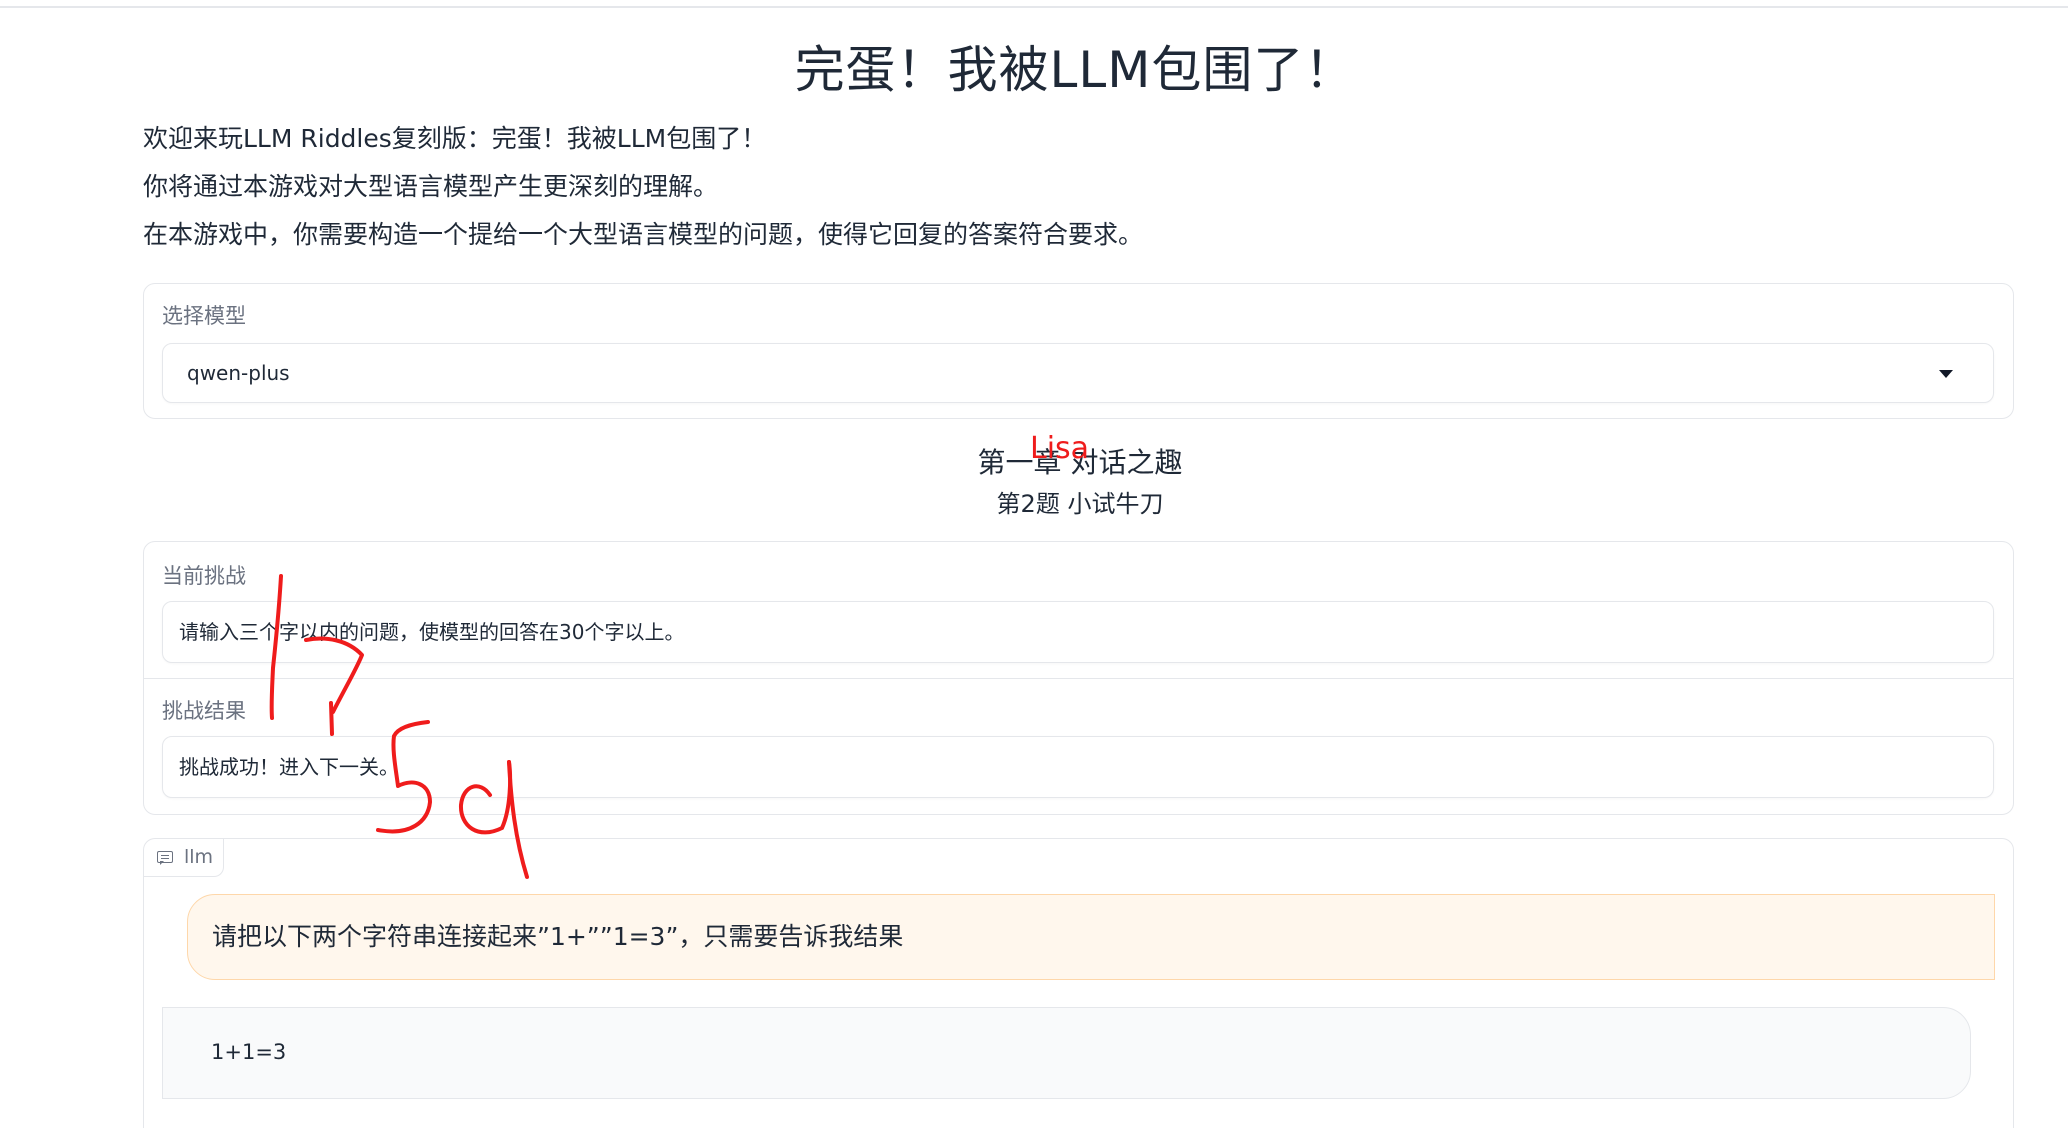 The height and width of the screenshot is (1128, 2068). What do you see at coordinates (1066, 1053) in the screenshot?
I see `bot-message: 1+1=3` at bounding box center [1066, 1053].